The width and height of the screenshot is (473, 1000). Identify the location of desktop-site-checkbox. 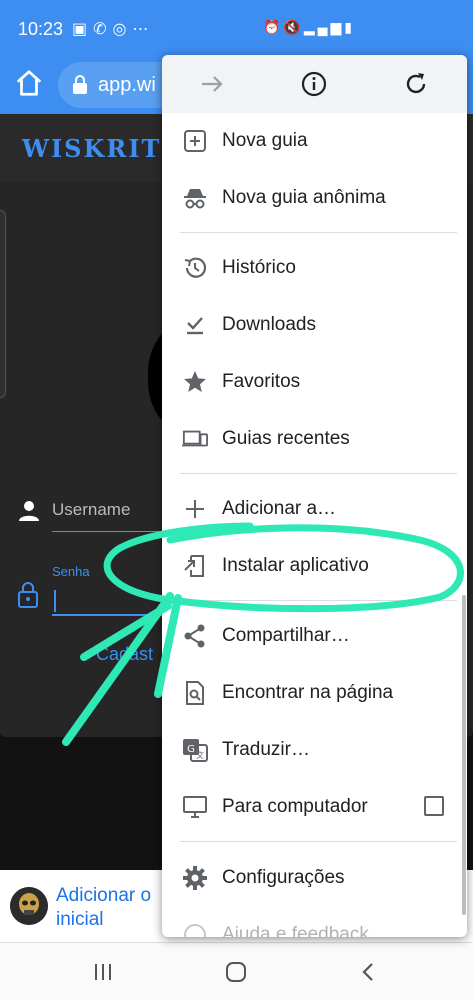
(434, 806).